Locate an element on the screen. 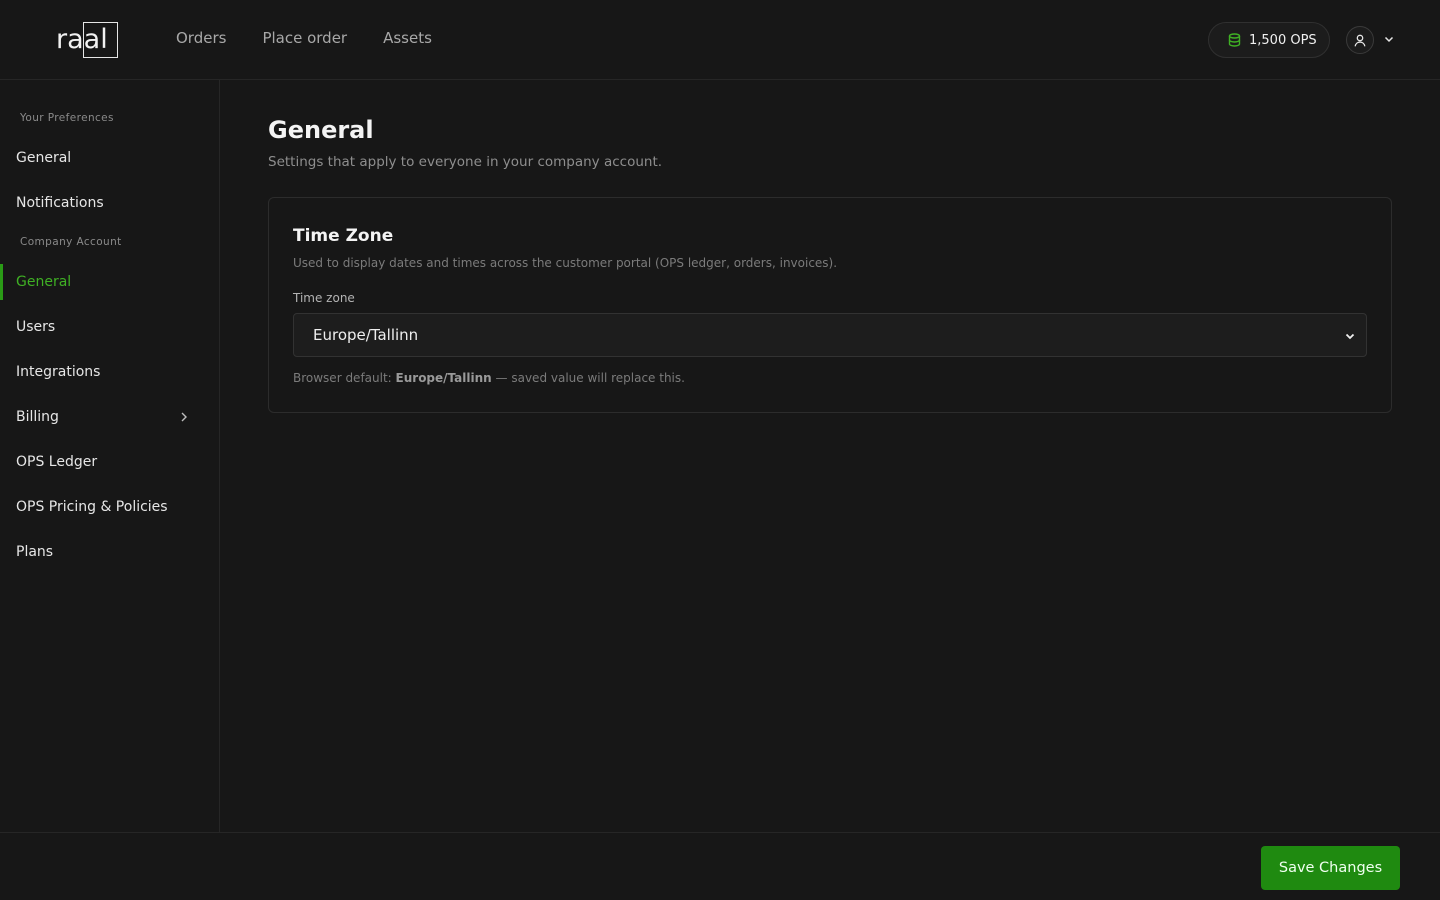 This screenshot has height=900, width=1440. user-icon is located at coordinates (1360, 40).